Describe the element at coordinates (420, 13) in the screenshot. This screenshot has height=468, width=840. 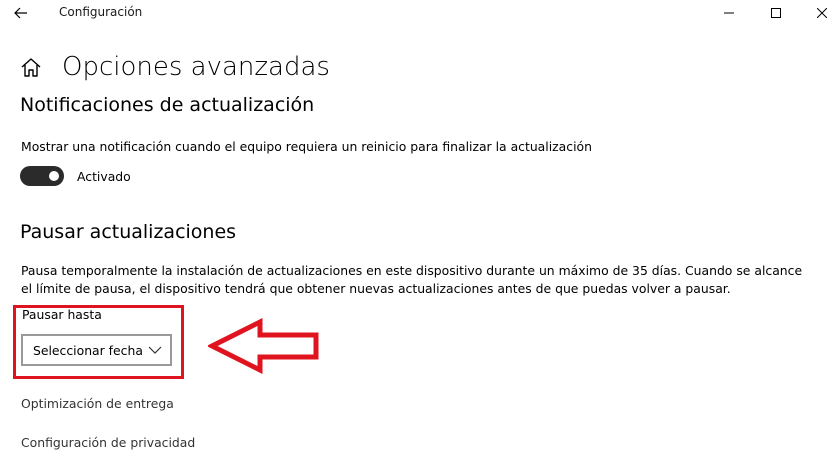
I see `title-bar: Configuración` at that location.